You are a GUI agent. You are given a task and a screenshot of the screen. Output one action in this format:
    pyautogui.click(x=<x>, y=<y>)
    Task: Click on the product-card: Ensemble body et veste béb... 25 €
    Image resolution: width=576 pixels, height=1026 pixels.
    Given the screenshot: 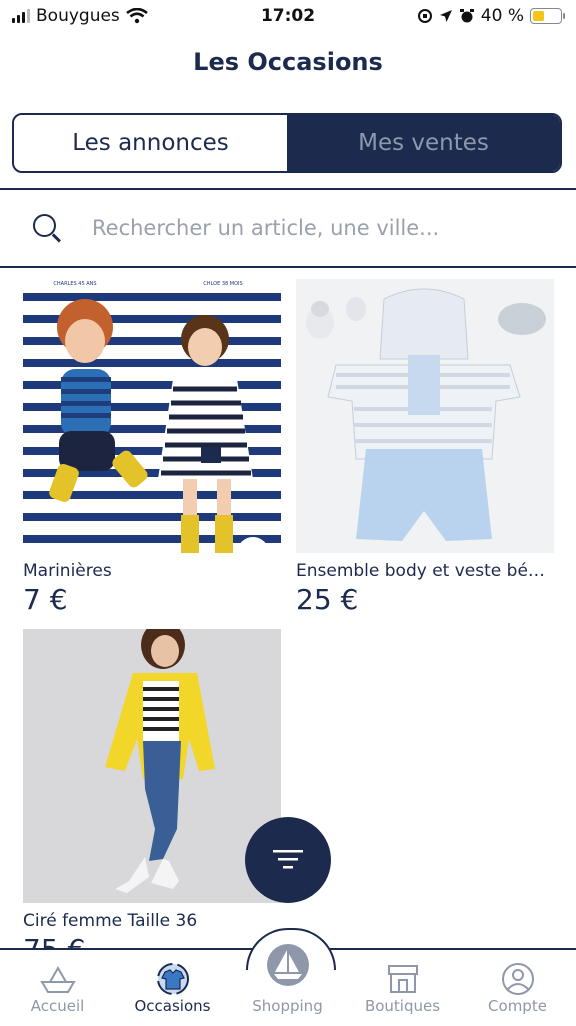 What is the action you would take?
    pyautogui.click(x=425, y=447)
    